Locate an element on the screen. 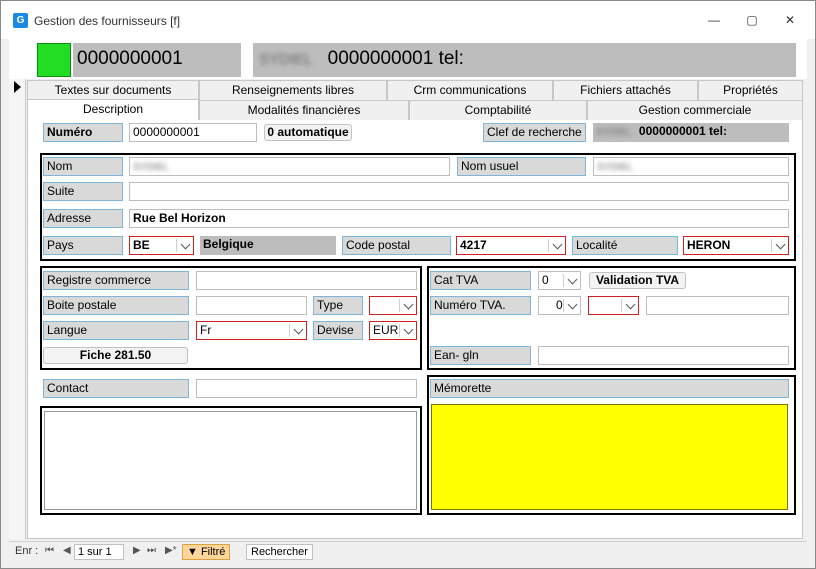 The image size is (816, 569). langue-value: Fr is located at coordinates (206, 330).